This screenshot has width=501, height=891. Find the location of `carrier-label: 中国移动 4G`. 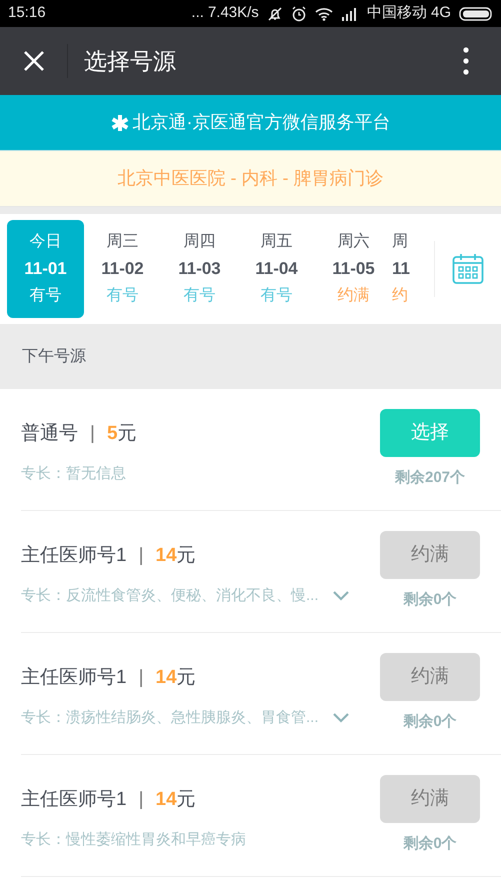

carrier-label: 中国移动 4G is located at coordinates (408, 13).